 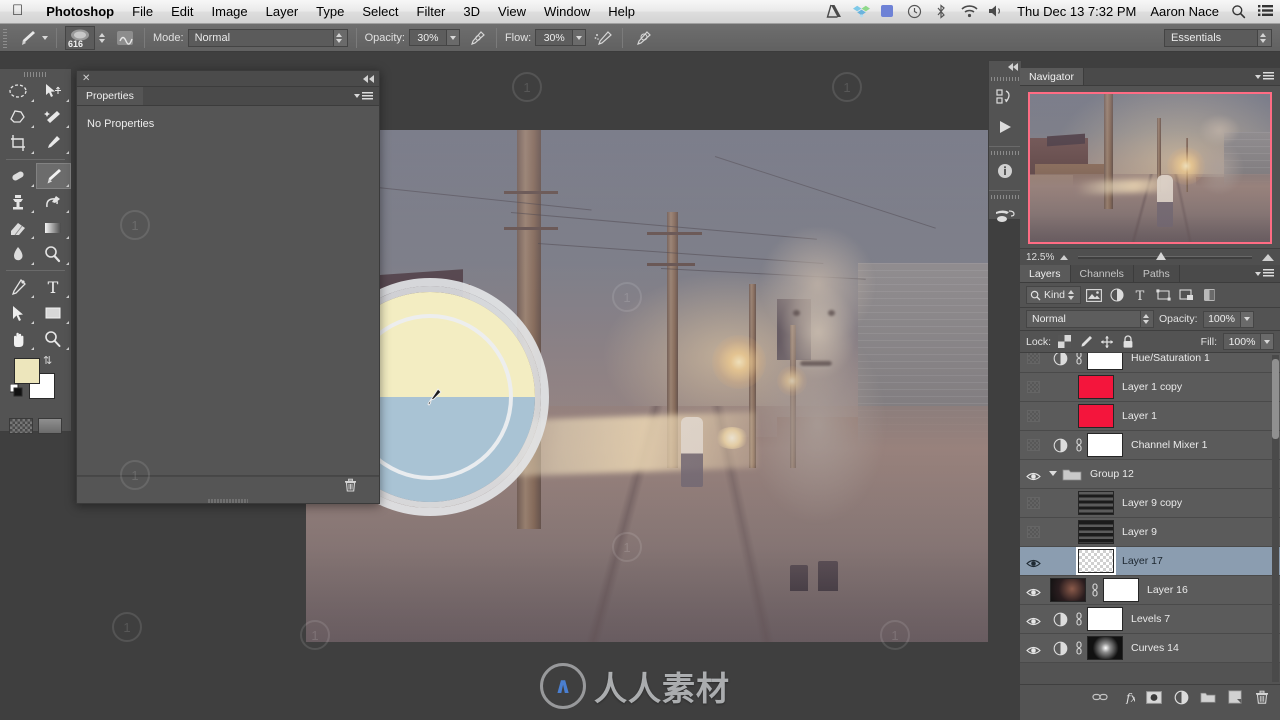 I want to click on tab-paths: Paths, so click(x=1156, y=273).